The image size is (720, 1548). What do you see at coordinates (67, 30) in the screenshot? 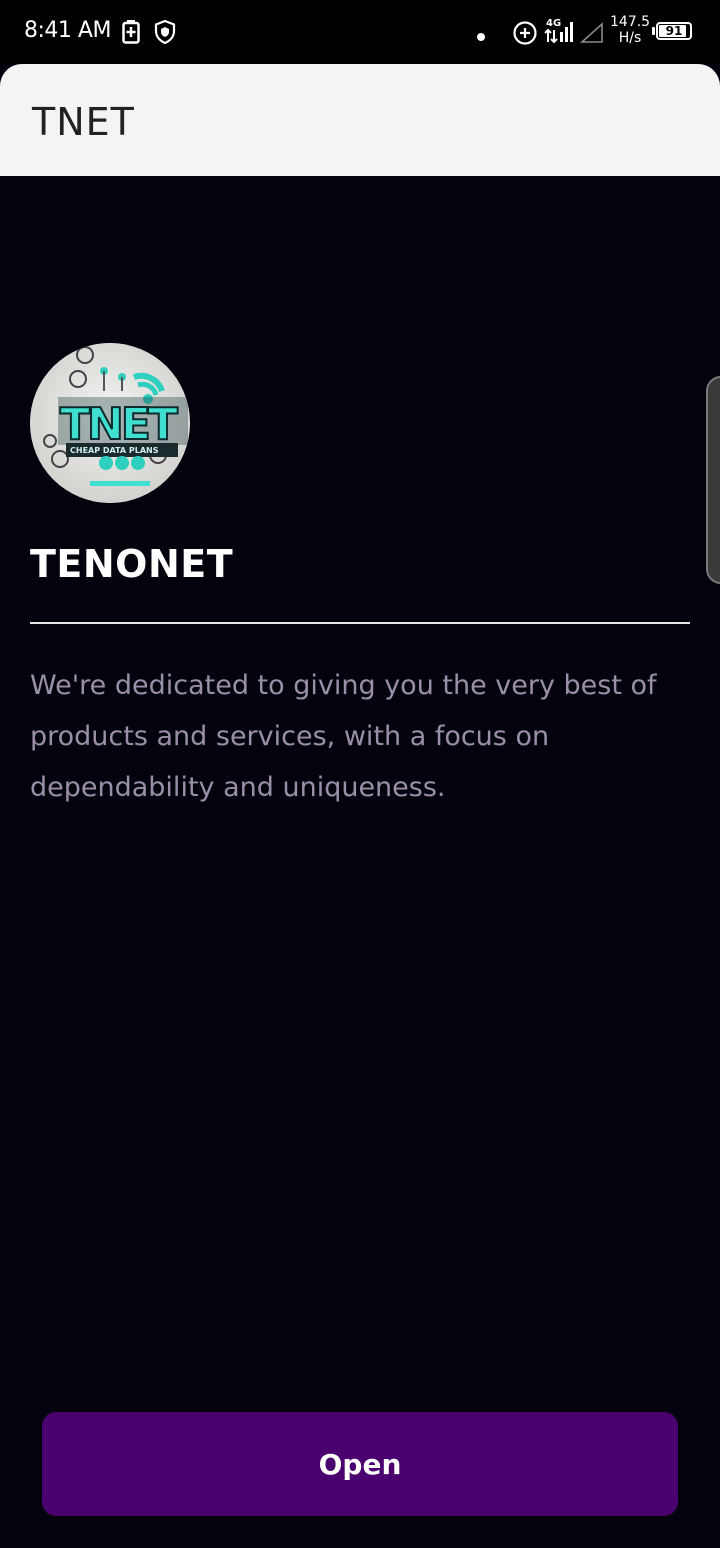
I see `status-time: 8:41 AM` at bounding box center [67, 30].